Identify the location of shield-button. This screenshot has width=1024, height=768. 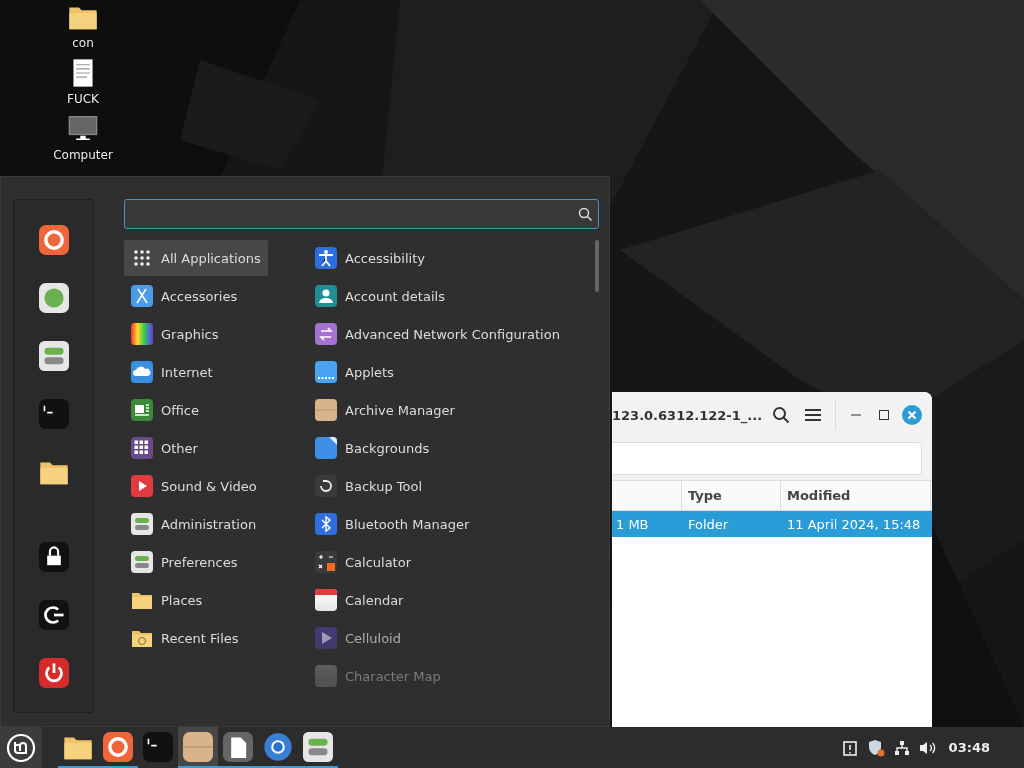
(875, 747).